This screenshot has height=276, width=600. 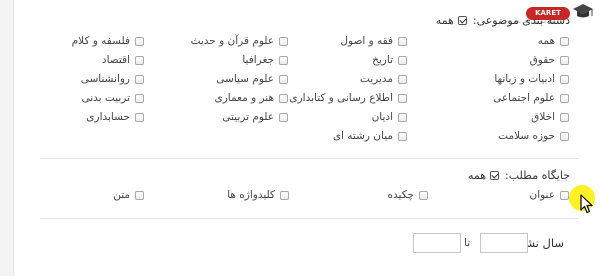 I want to click on topic-option: میان رشته ای, so click(x=370, y=136).